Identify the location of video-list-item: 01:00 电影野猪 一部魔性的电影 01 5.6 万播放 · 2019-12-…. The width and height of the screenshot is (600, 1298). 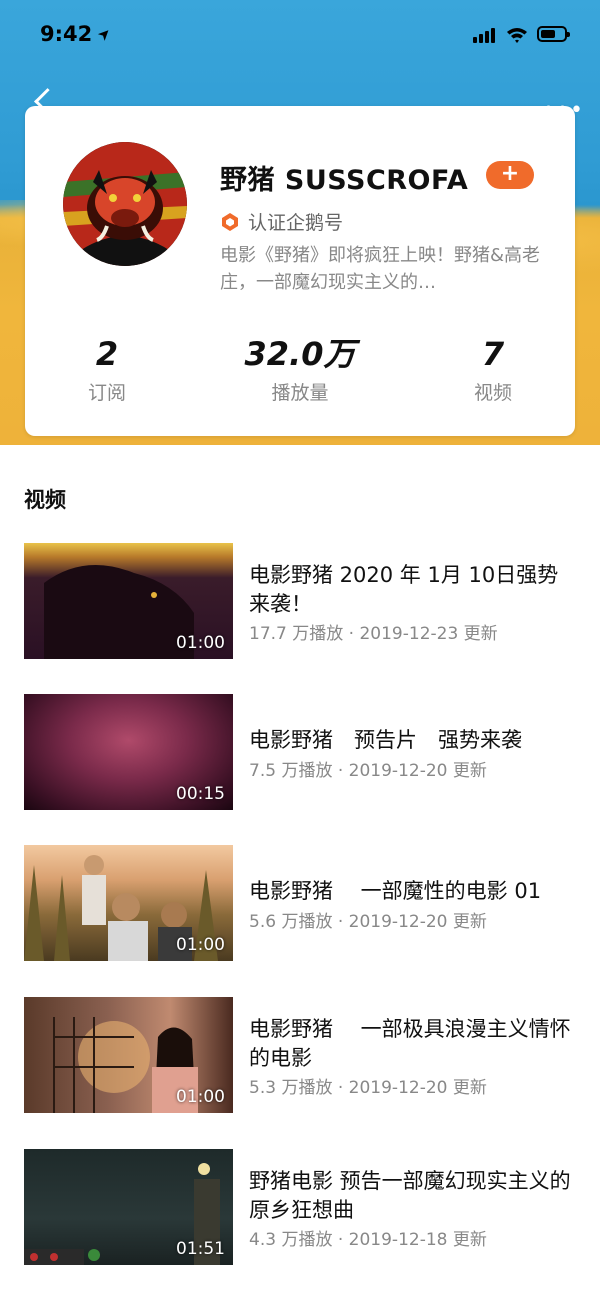
(304, 904).